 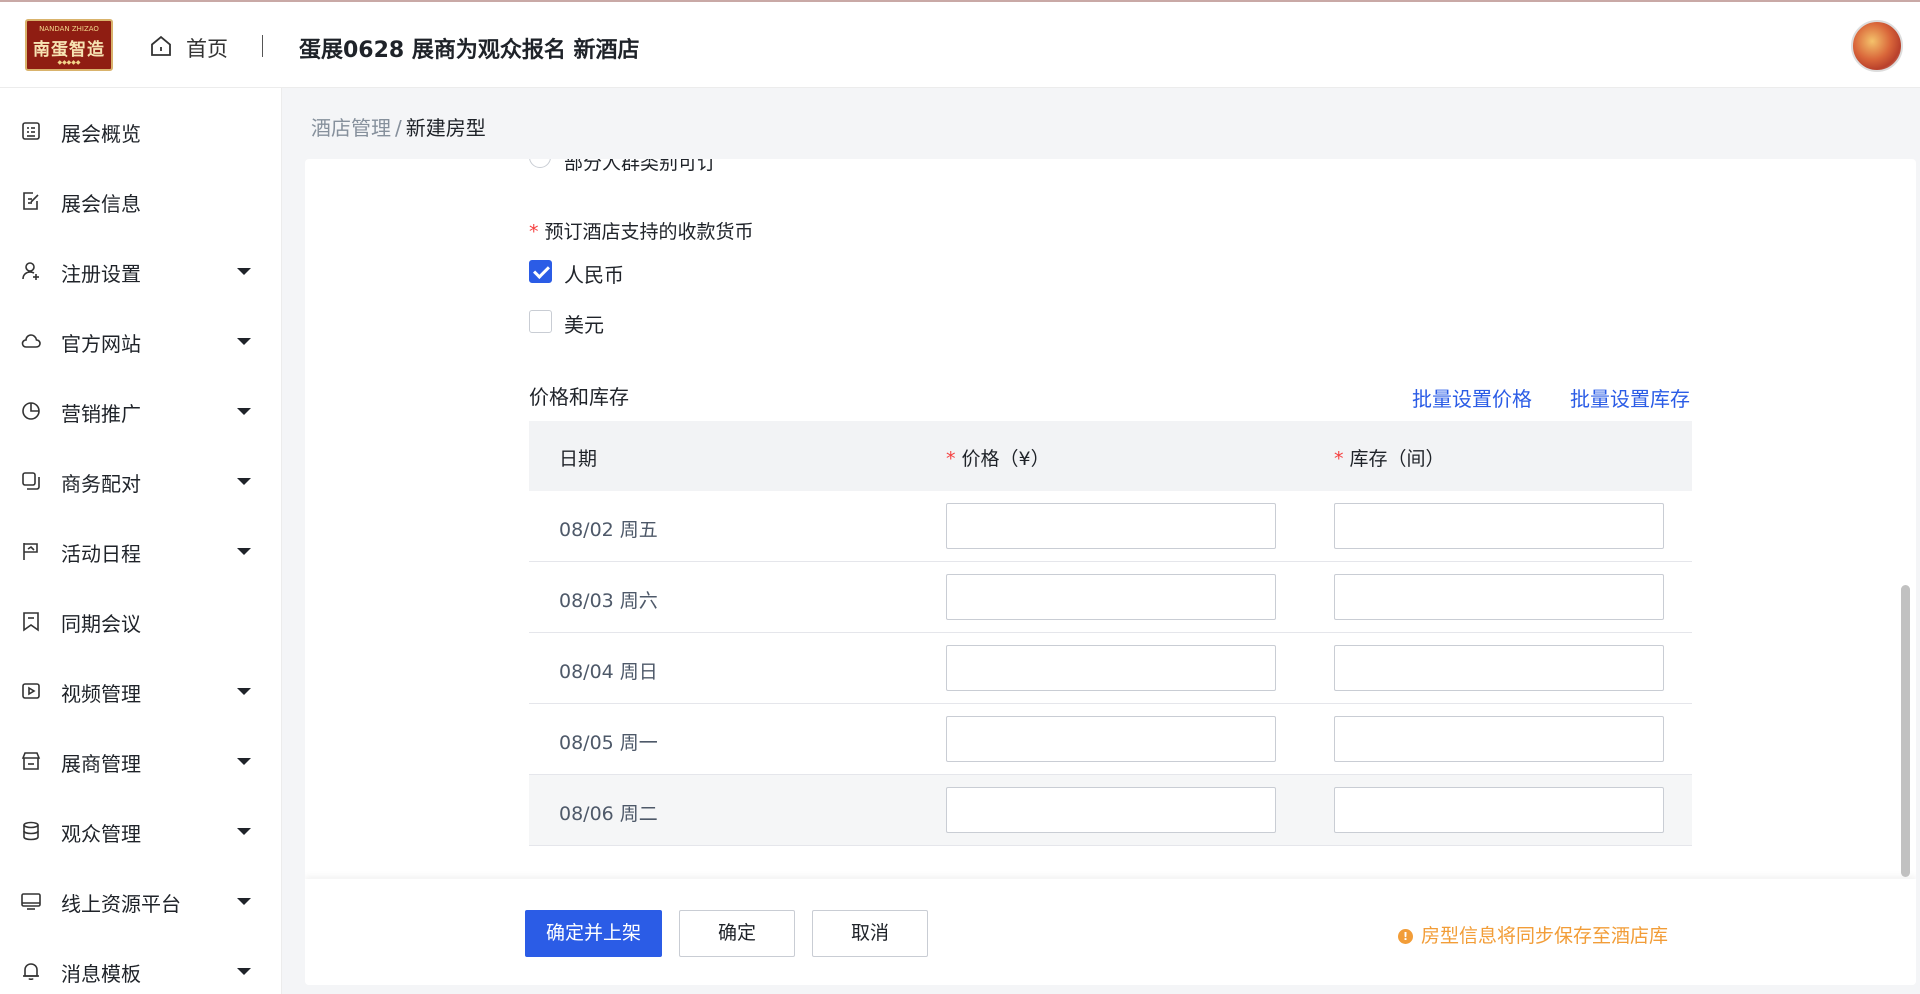 What do you see at coordinates (1630, 397) in the screenshot?
I see `batch-set-stock-link: 批量设置库存` at bounding box center [1630, 397].